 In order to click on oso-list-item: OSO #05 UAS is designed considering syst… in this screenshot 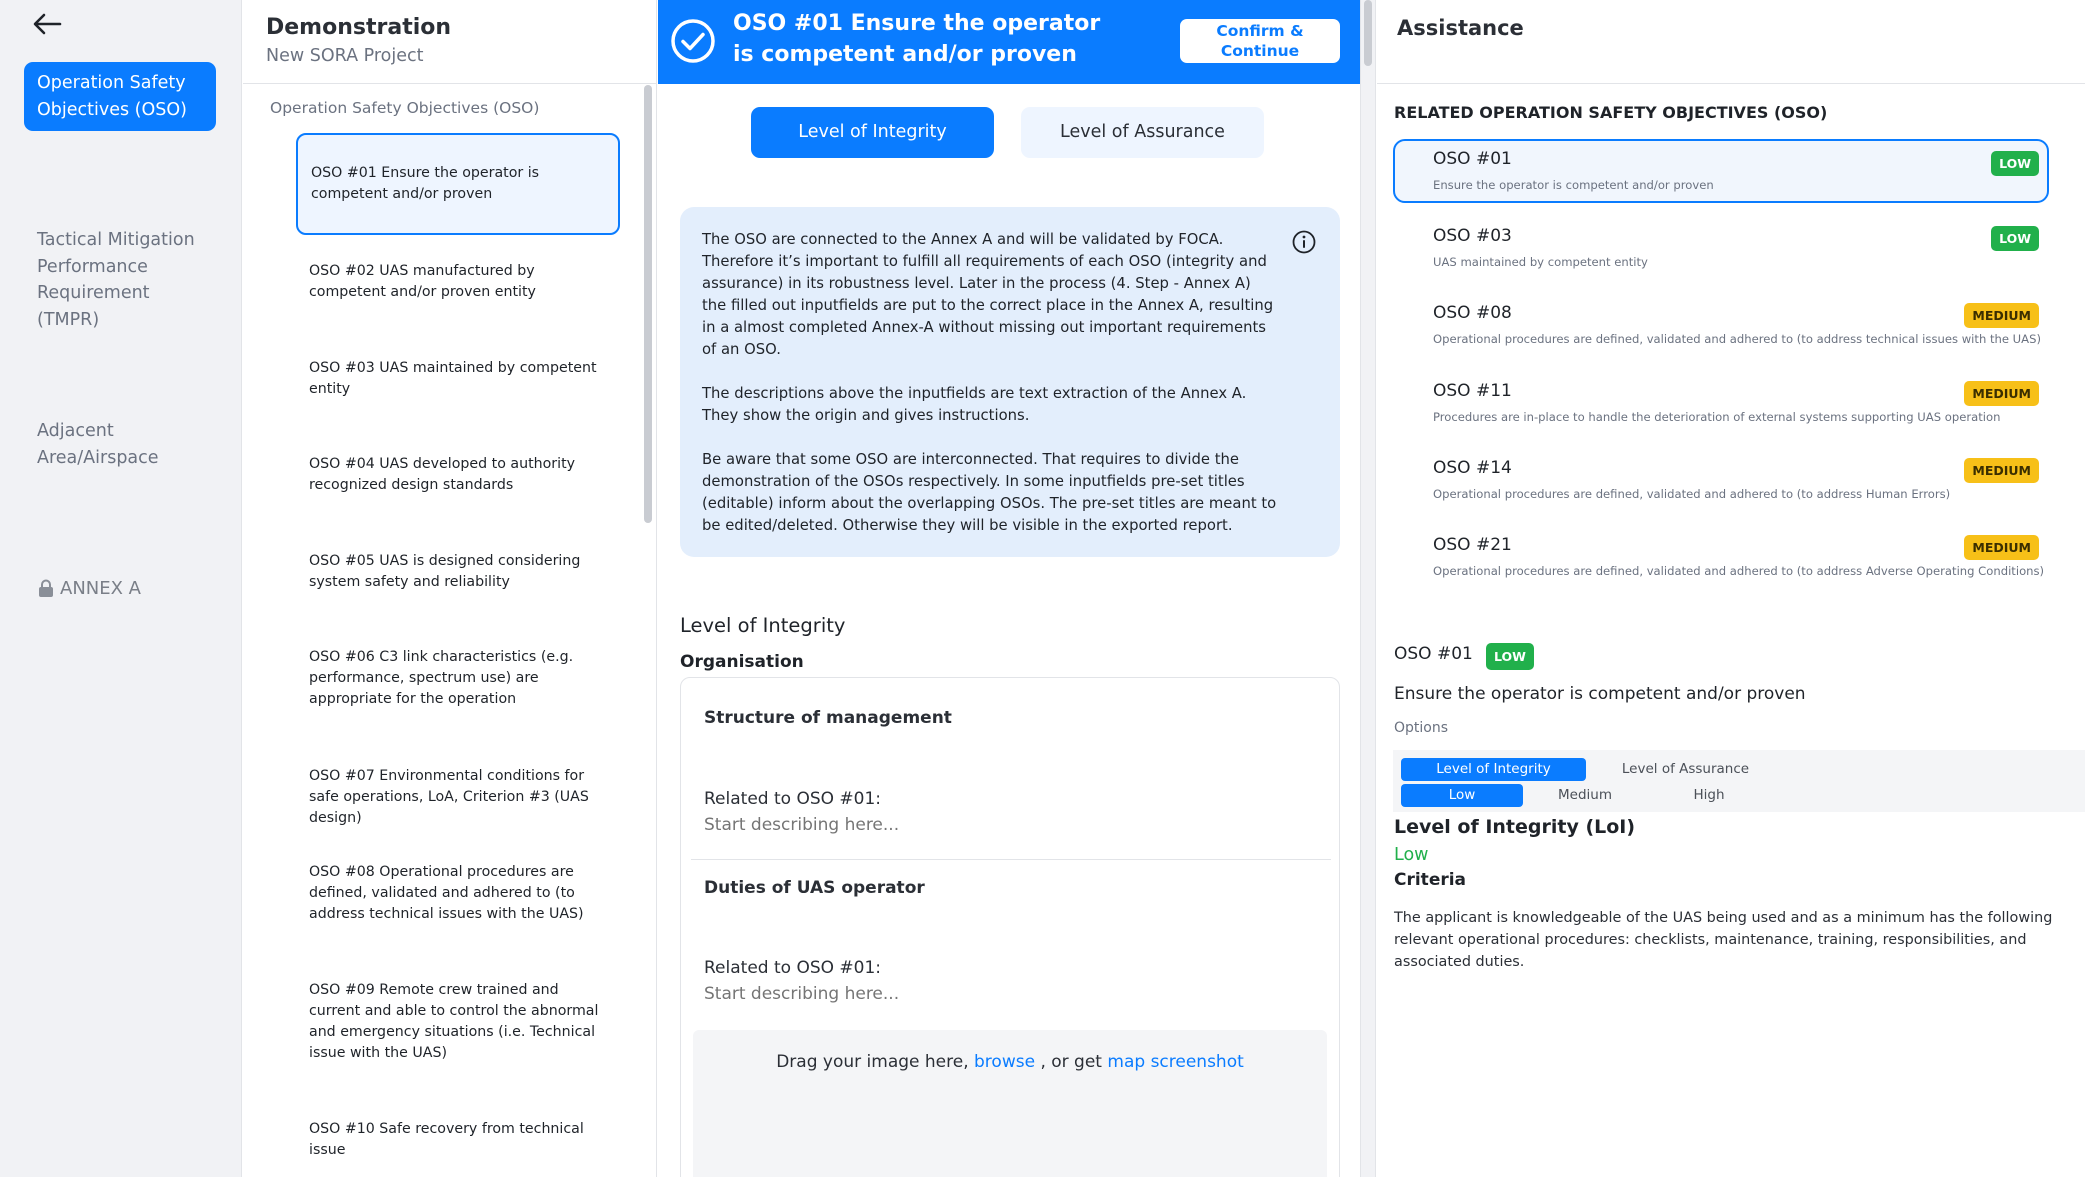, I will do `click(455, 572)`.